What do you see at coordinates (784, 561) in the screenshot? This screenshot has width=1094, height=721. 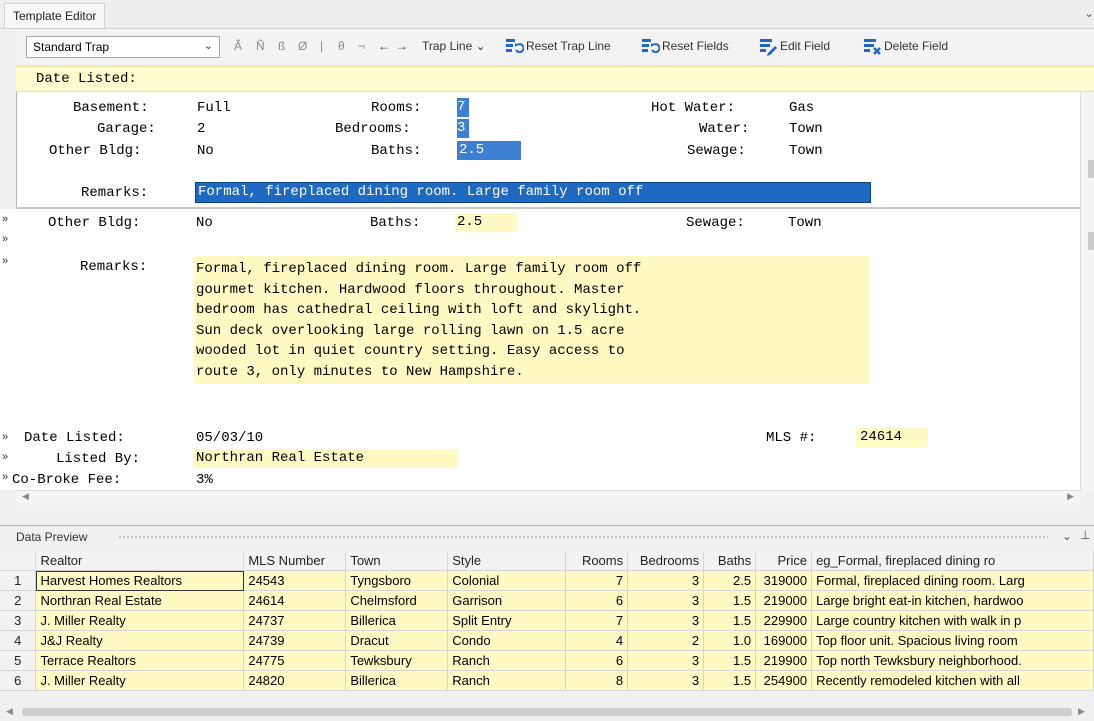 I see `column-header: Price` at bounding box center [784, 561].